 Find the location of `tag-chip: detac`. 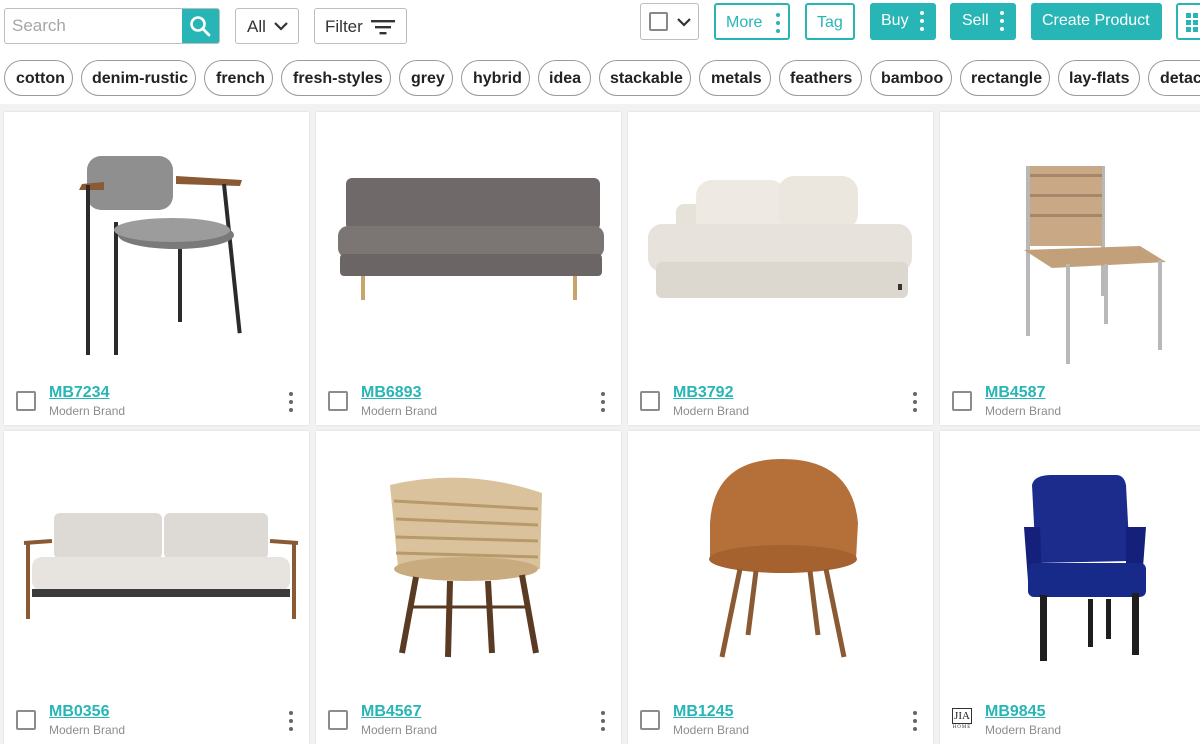

tag-chip: detac is located at coordinates (1174, 78).